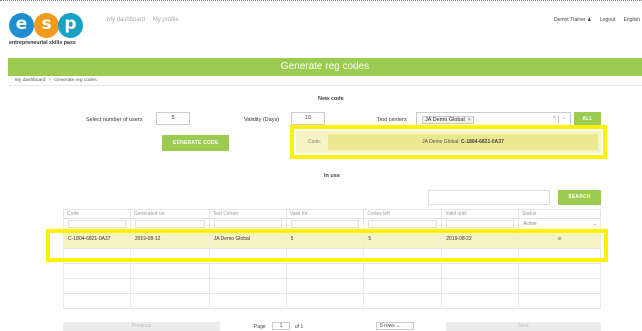 This screenshot has width=642, height=331. I want to click on column-code: Code, so click(97, 214).